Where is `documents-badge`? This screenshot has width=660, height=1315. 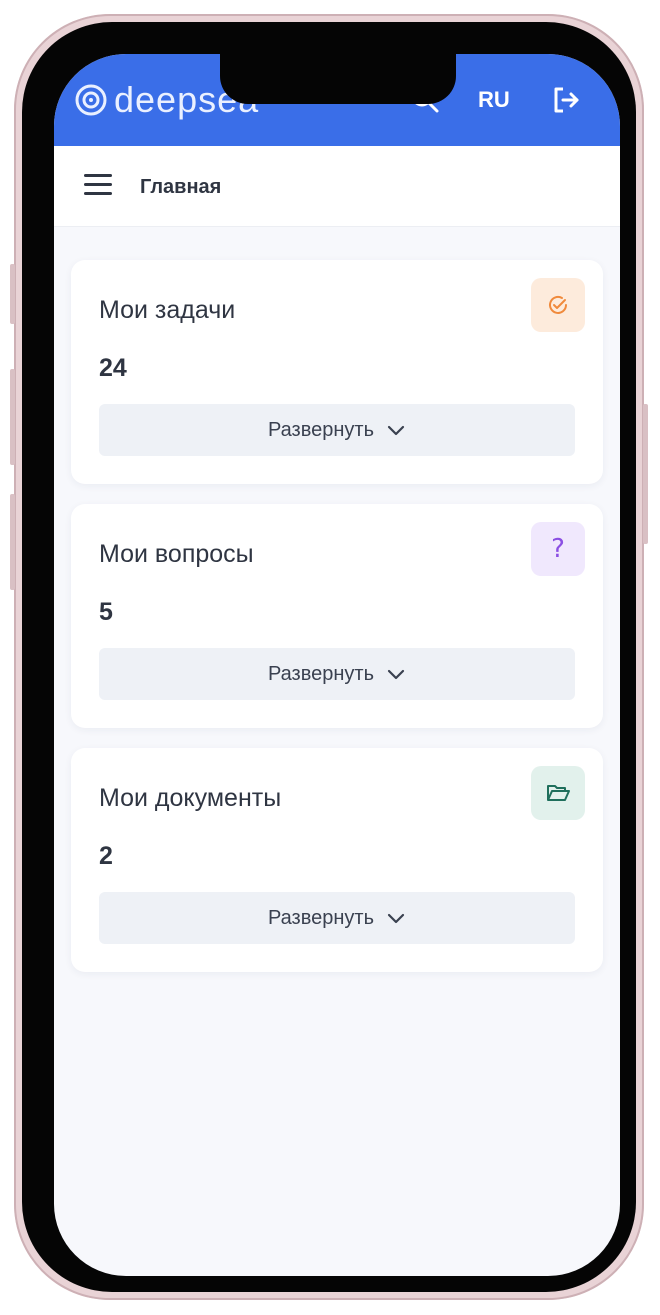
documents-badge is located at coordinates (558, 793).